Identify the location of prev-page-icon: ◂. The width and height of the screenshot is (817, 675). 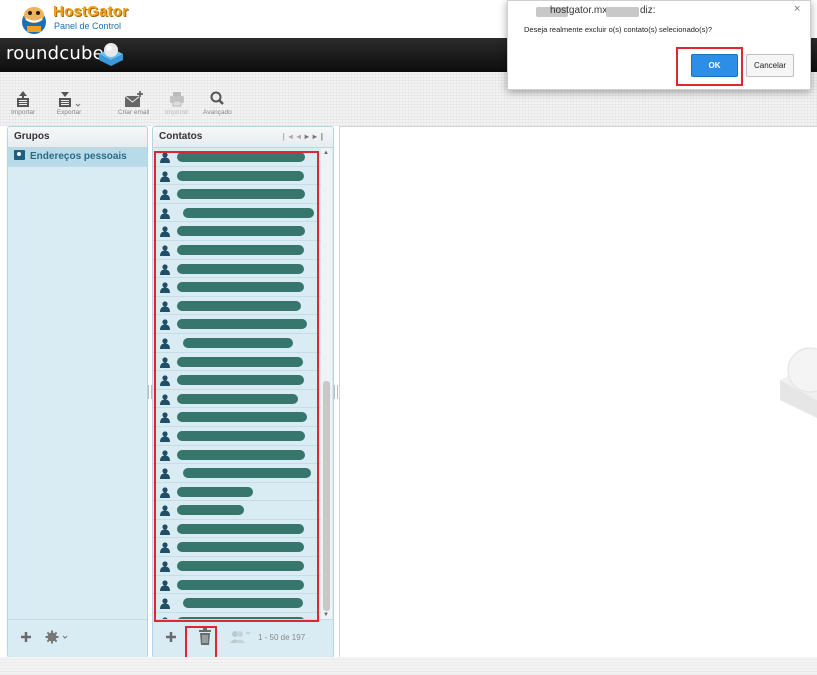
(301, 136).